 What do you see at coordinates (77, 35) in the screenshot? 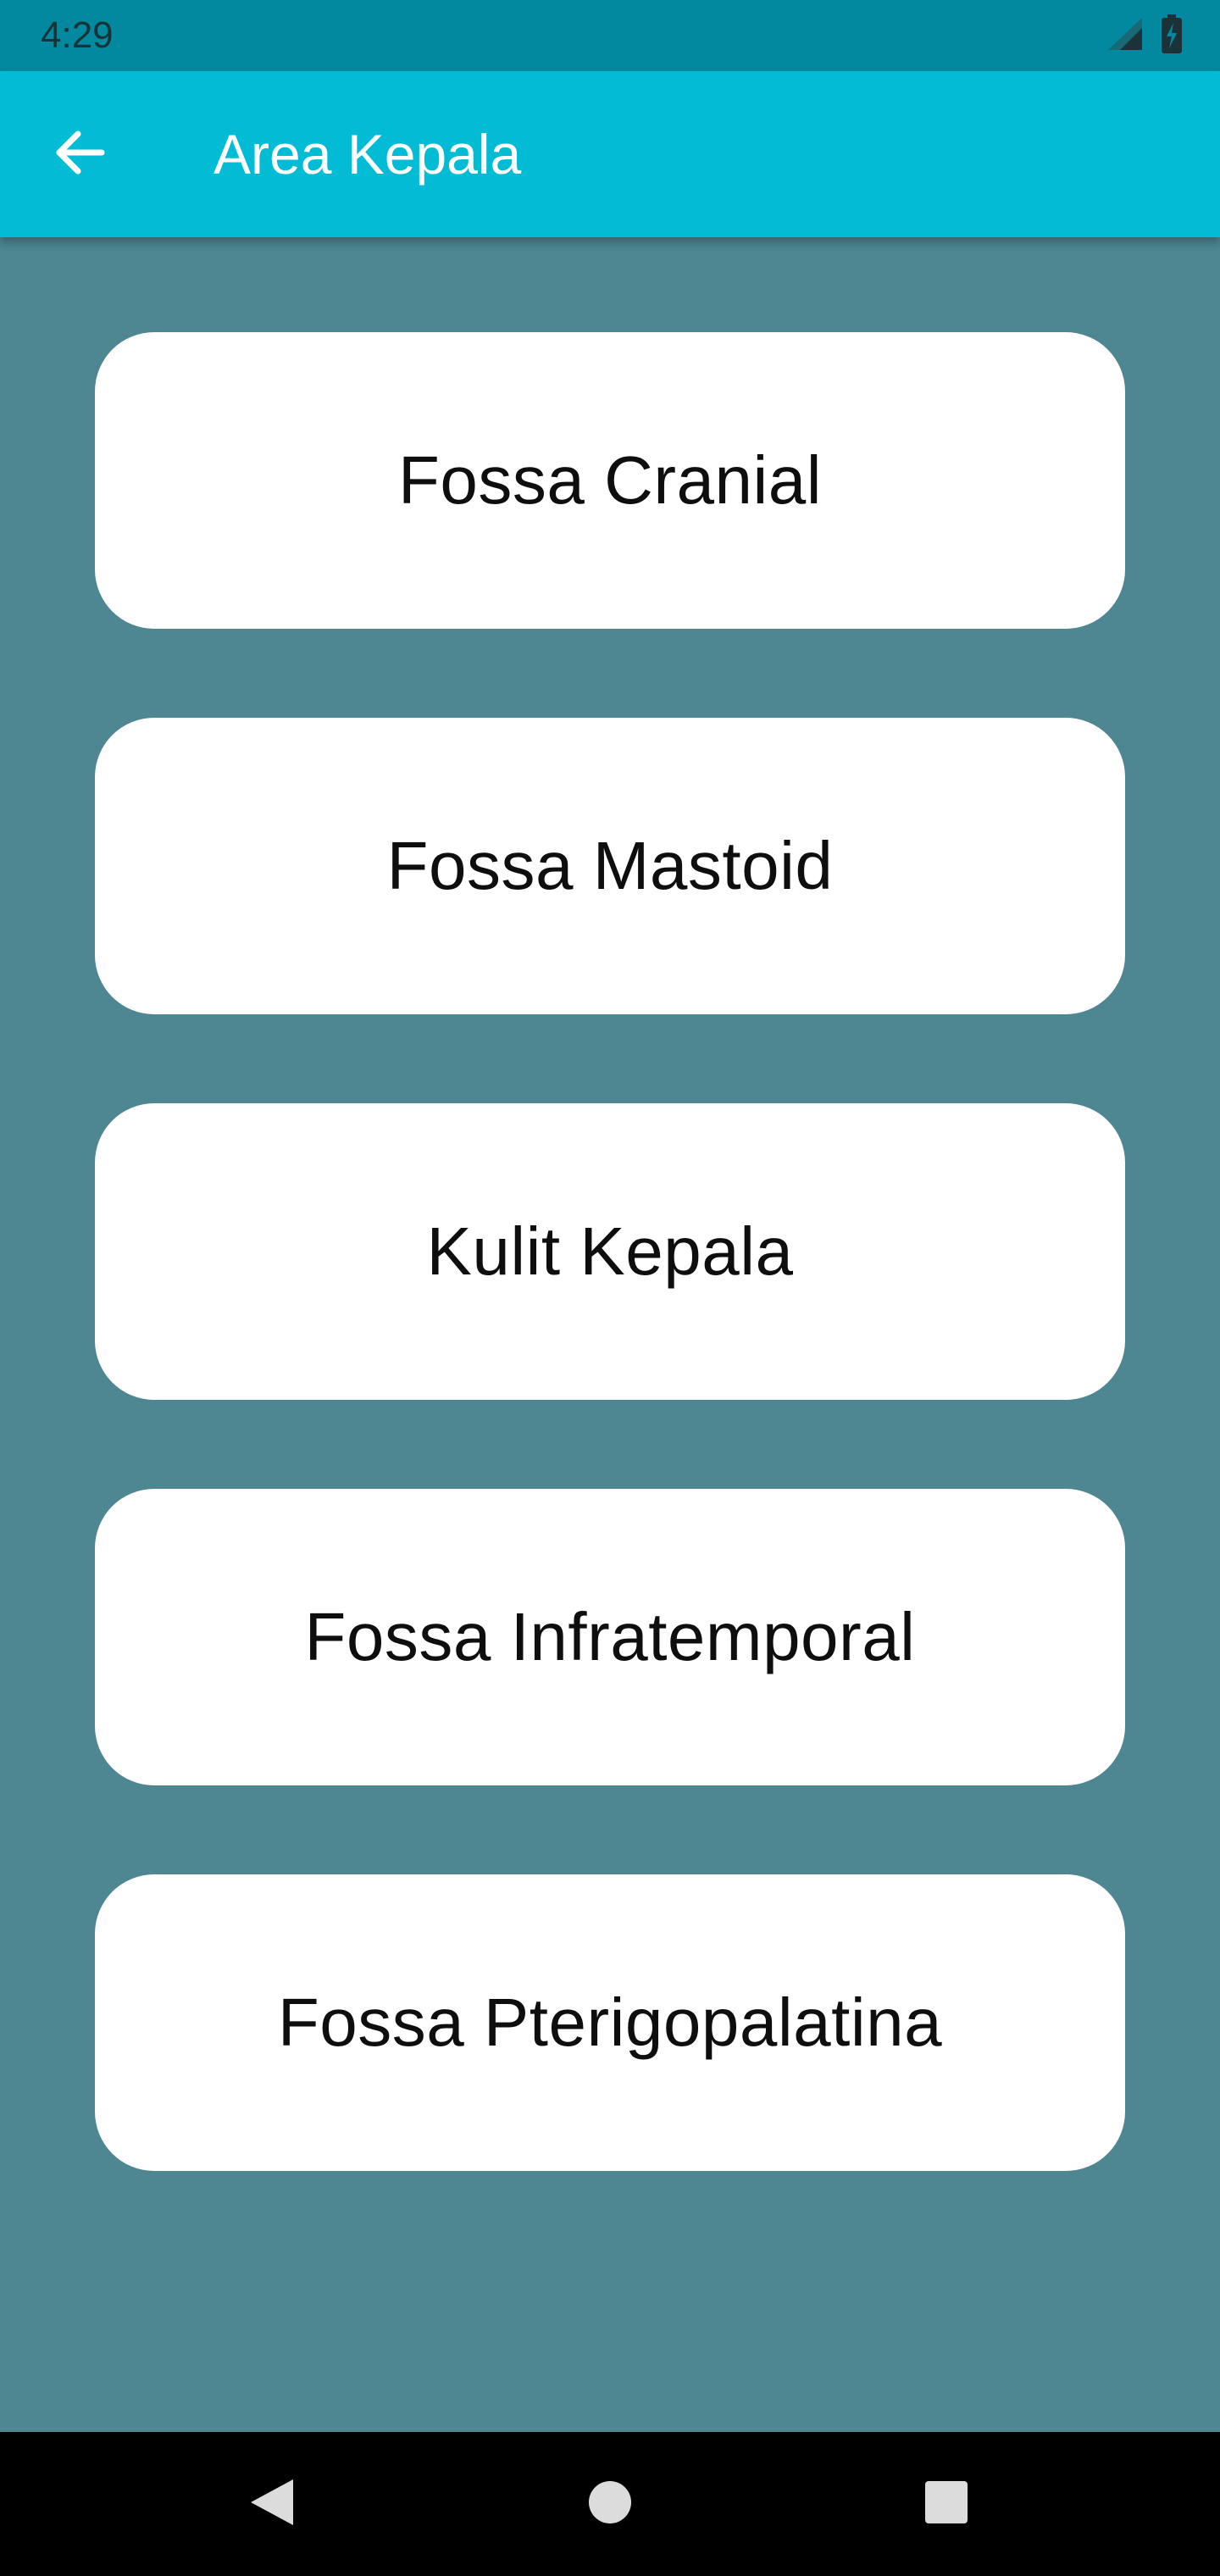
I see `status-time: 4:29` at bounding box center [77, 35].